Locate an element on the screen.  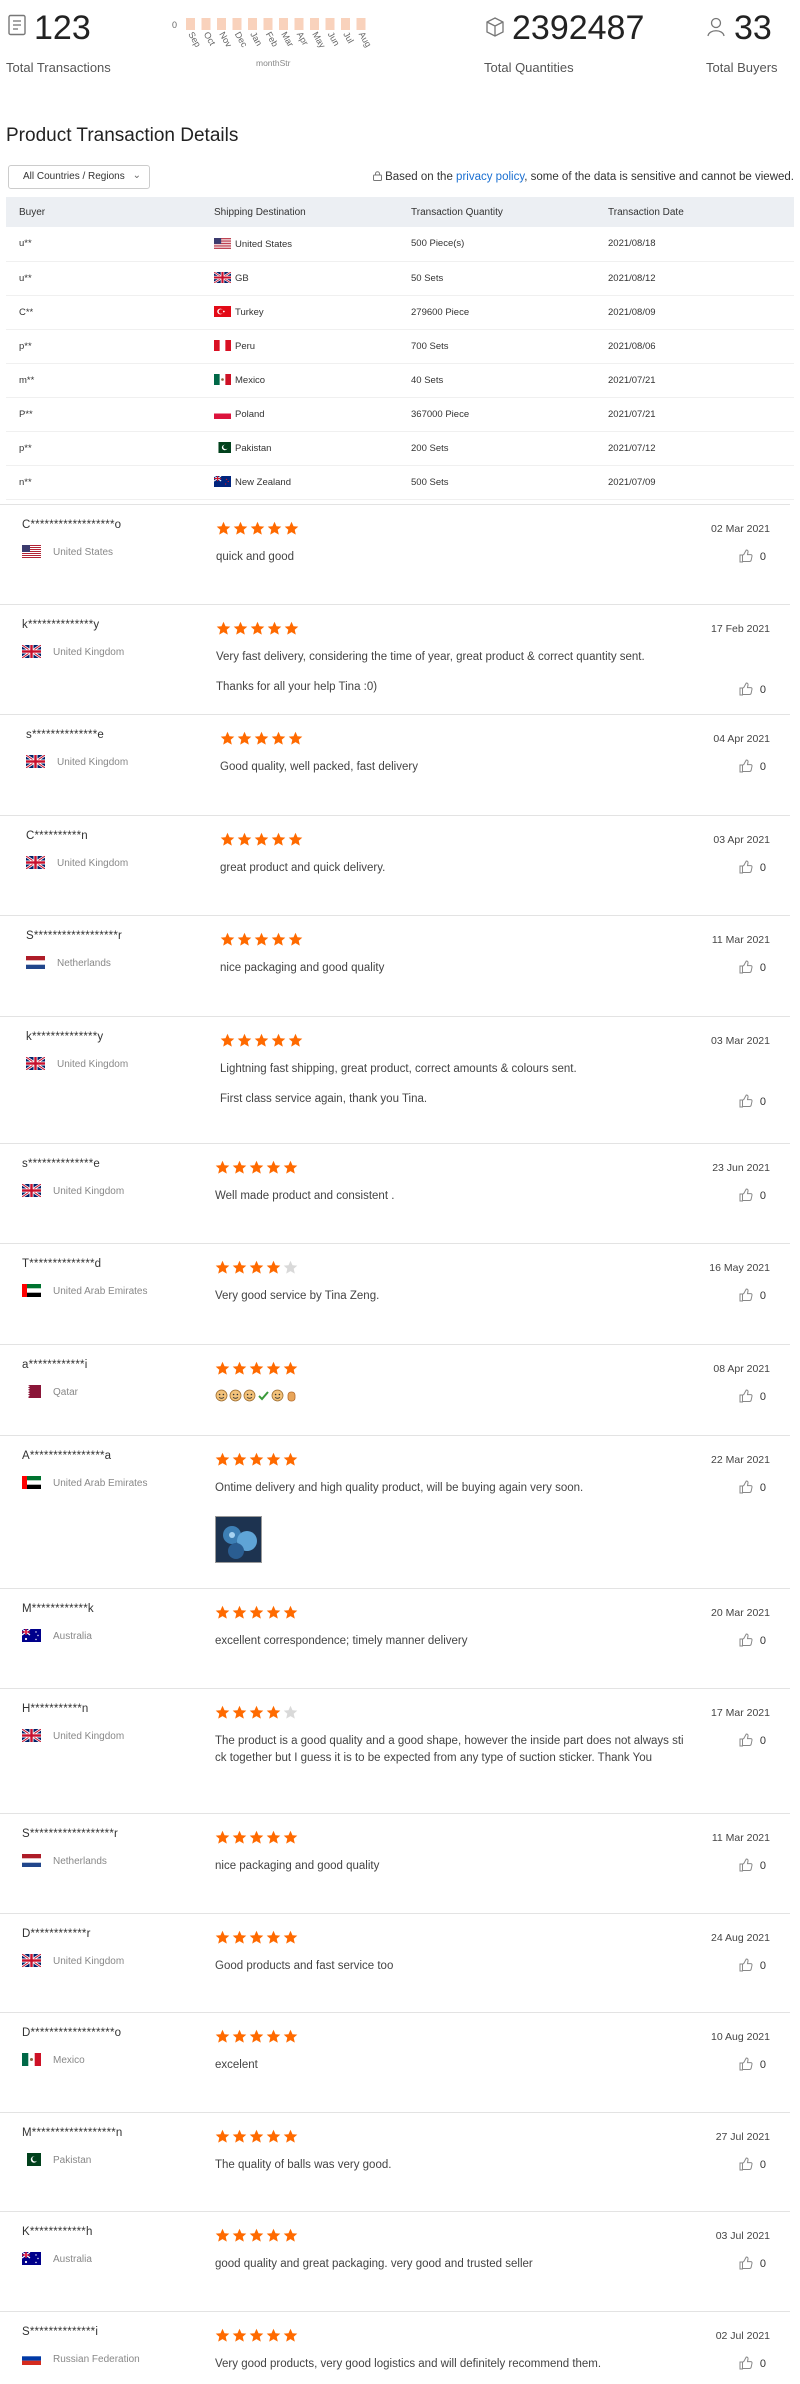
flag-gb-icon is located at coordinates (31, 651).